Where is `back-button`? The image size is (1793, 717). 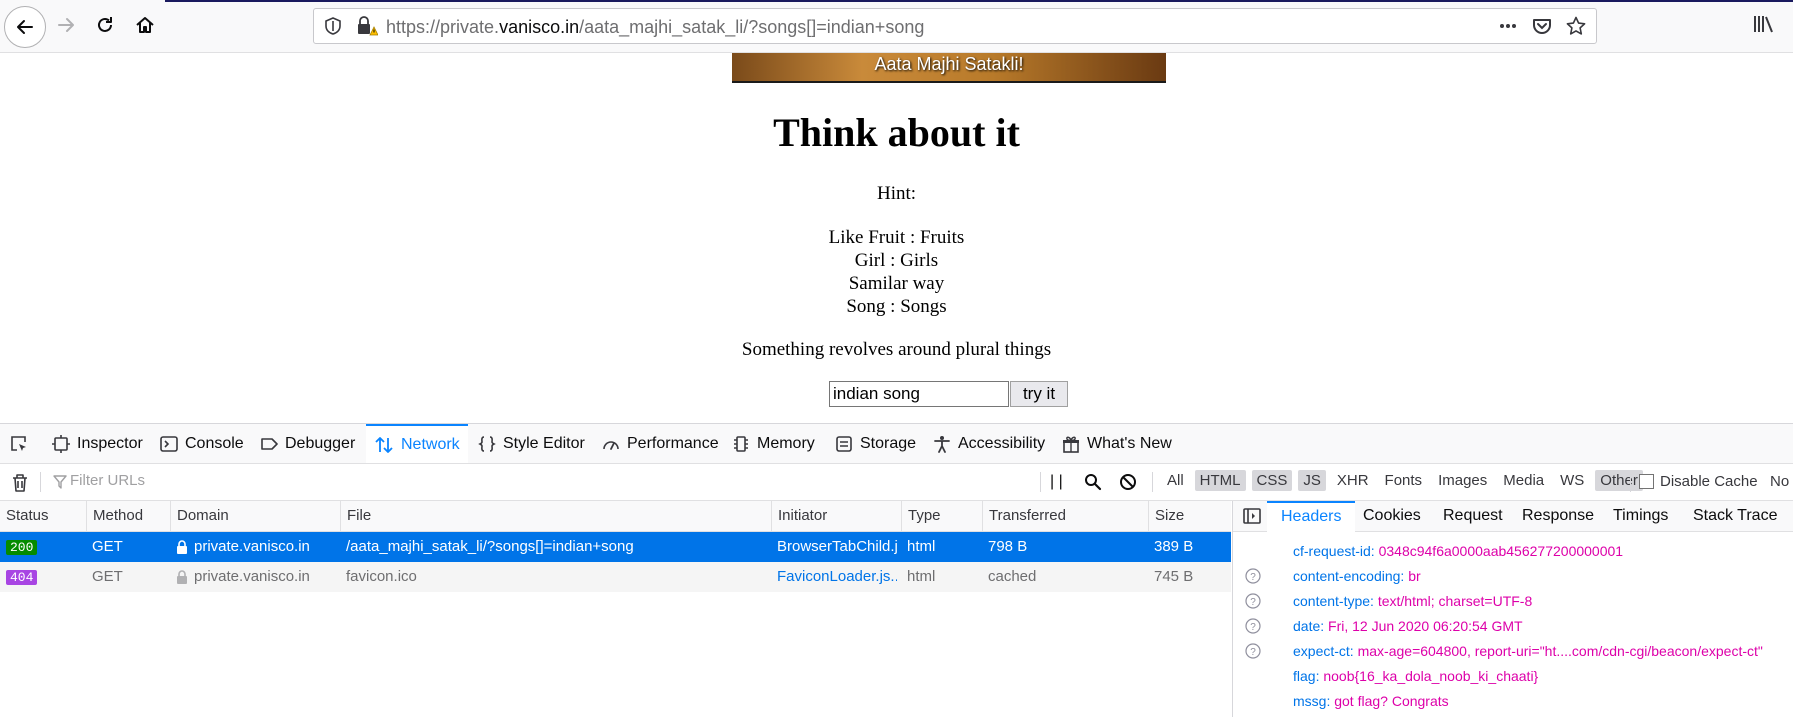
back-button is located at coordinates (25, 27).